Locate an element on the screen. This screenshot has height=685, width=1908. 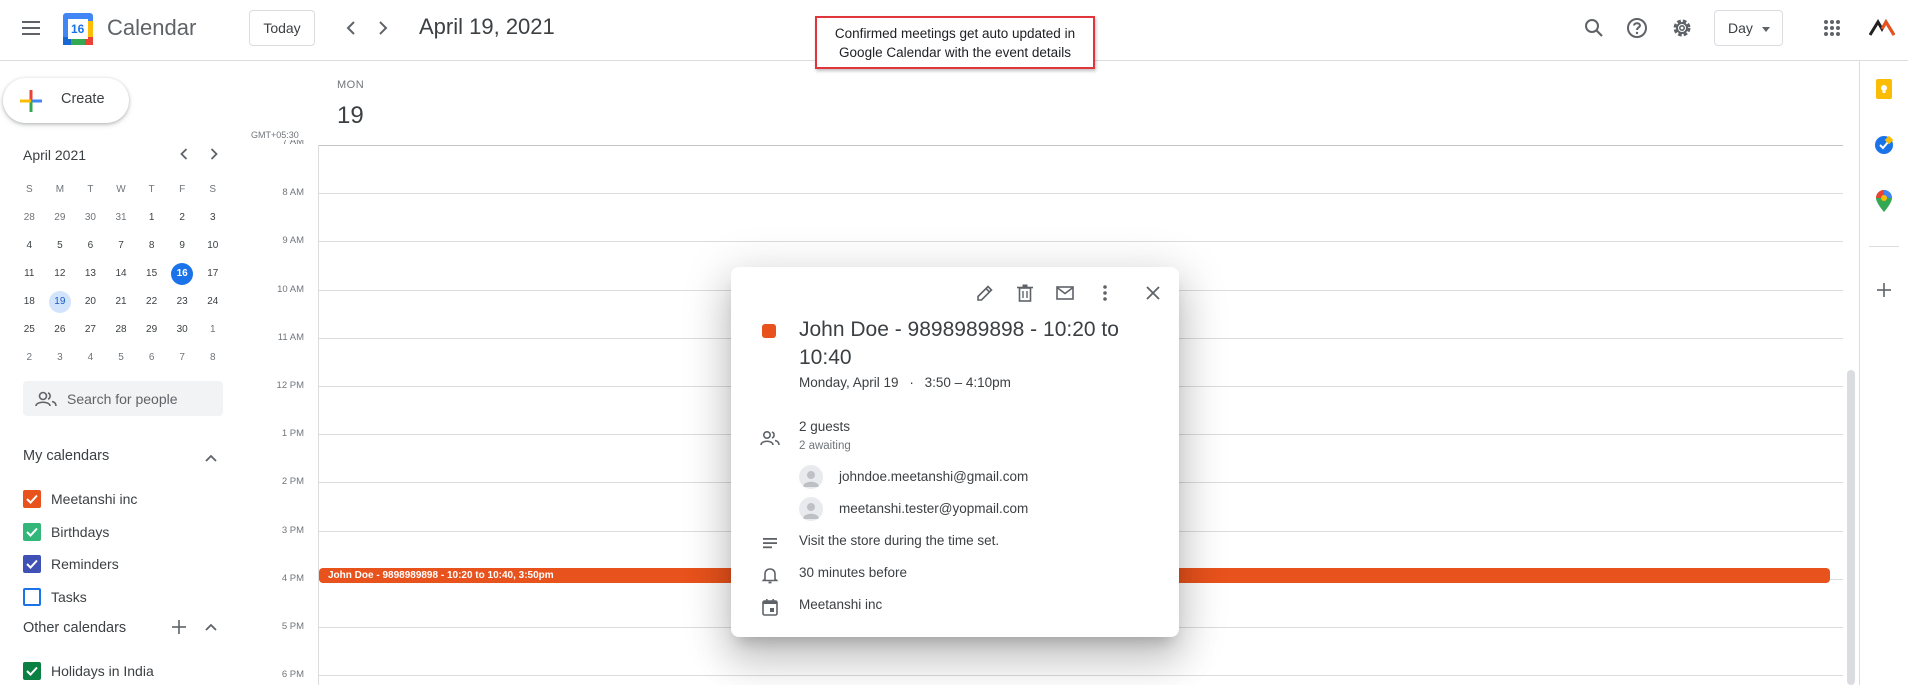
calendar-list-item: Meetanshi inc is located at coordinates (123, 499).